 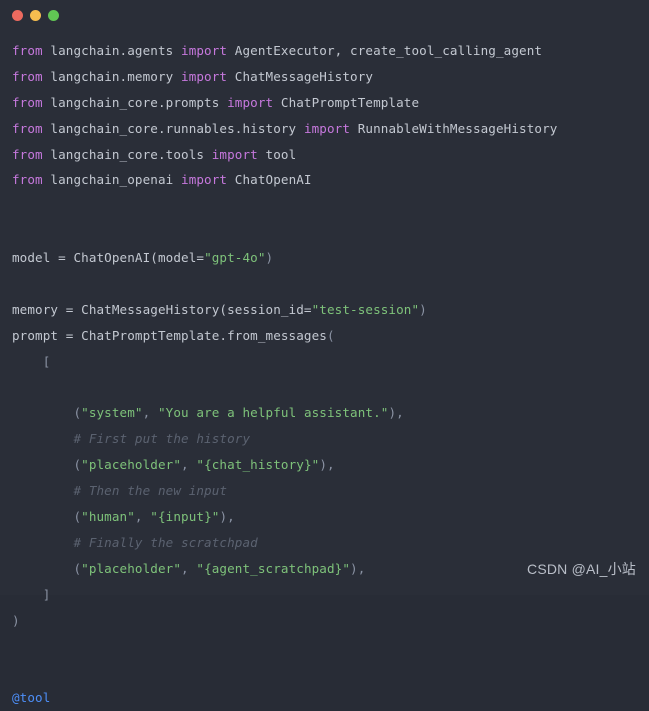 What do you see at coordinates (120, 491) in the screenshot?
I see `code-token-com: # Then the new input` at bounding box center [120, 491].